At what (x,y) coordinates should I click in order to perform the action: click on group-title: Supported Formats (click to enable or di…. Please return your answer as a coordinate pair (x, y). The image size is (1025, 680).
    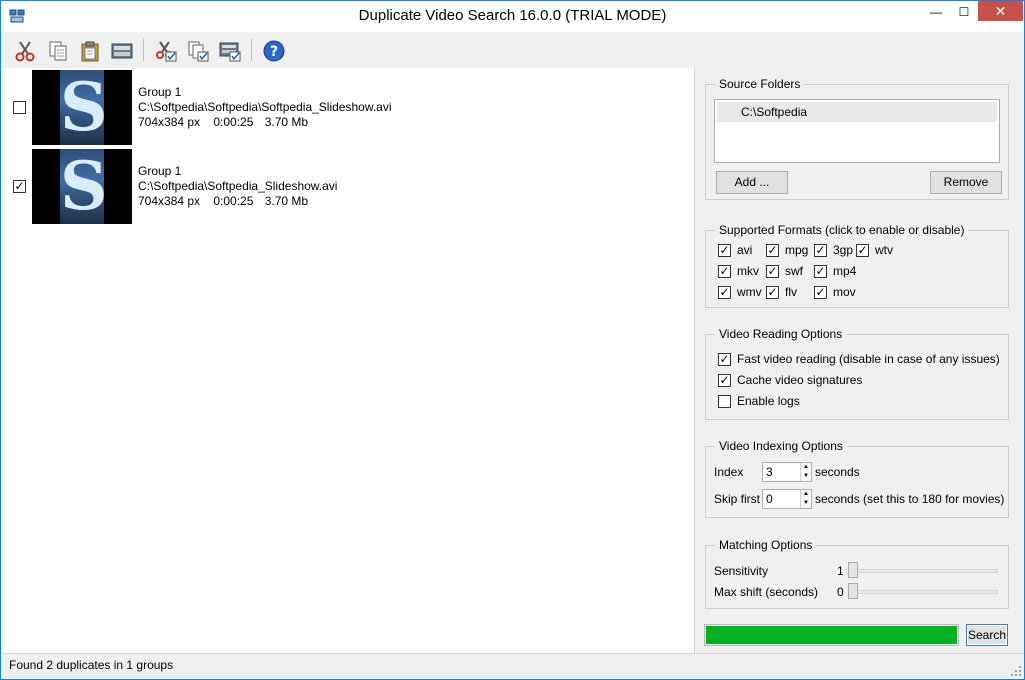
    Looking at the image, I should click on (842, 230).